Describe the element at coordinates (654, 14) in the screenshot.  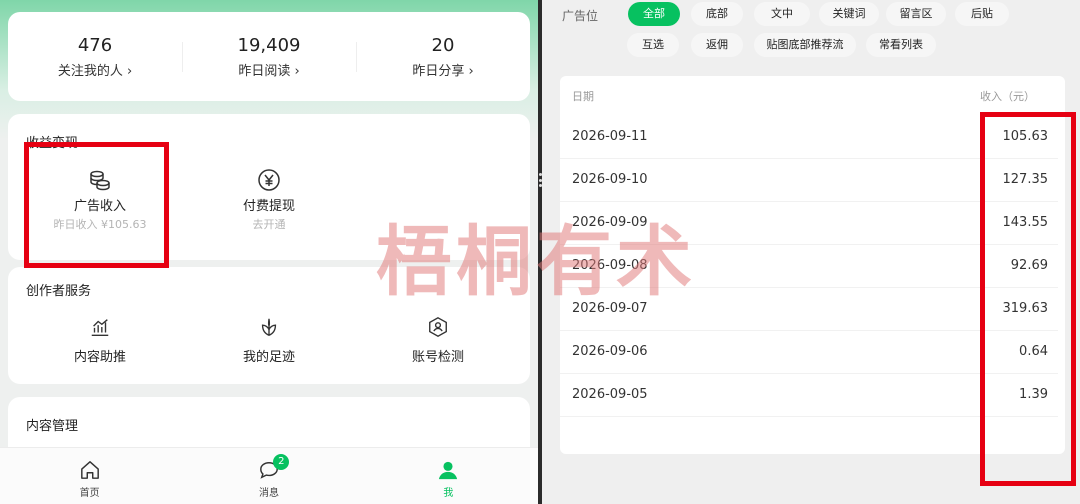
I see `chip-all: 全部` at that location.